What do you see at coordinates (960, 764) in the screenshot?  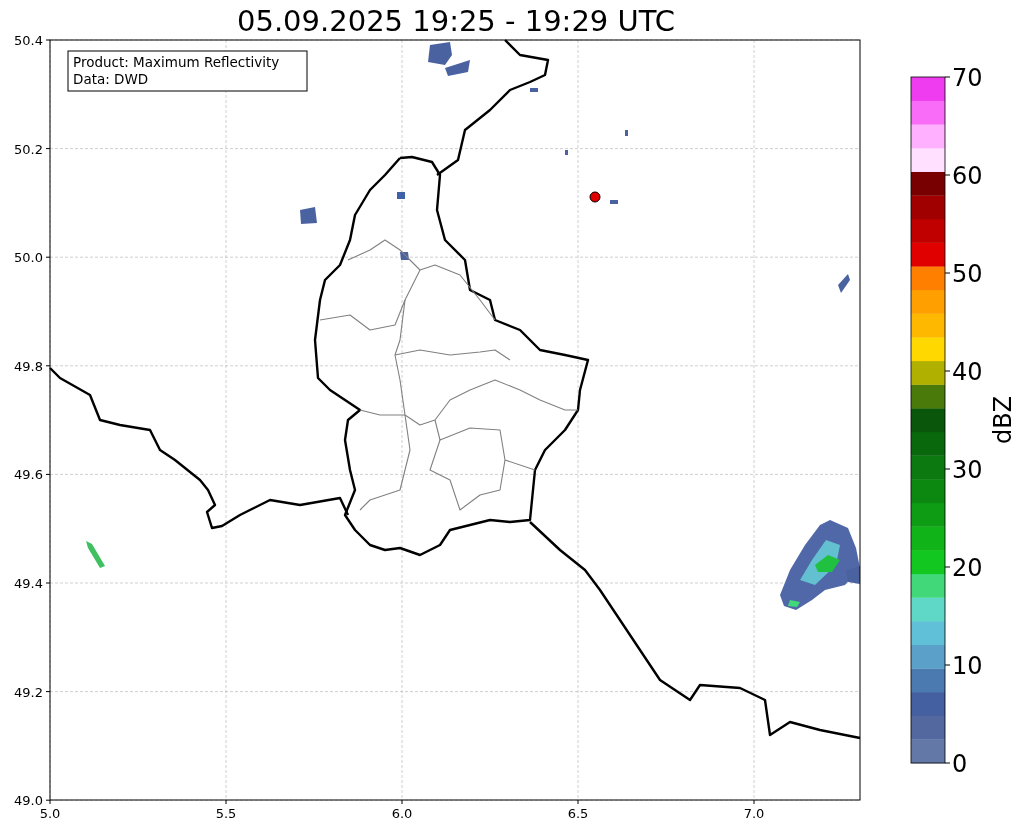 I see `colorbar-tick-label: 0` at bounding box center [960, 764].